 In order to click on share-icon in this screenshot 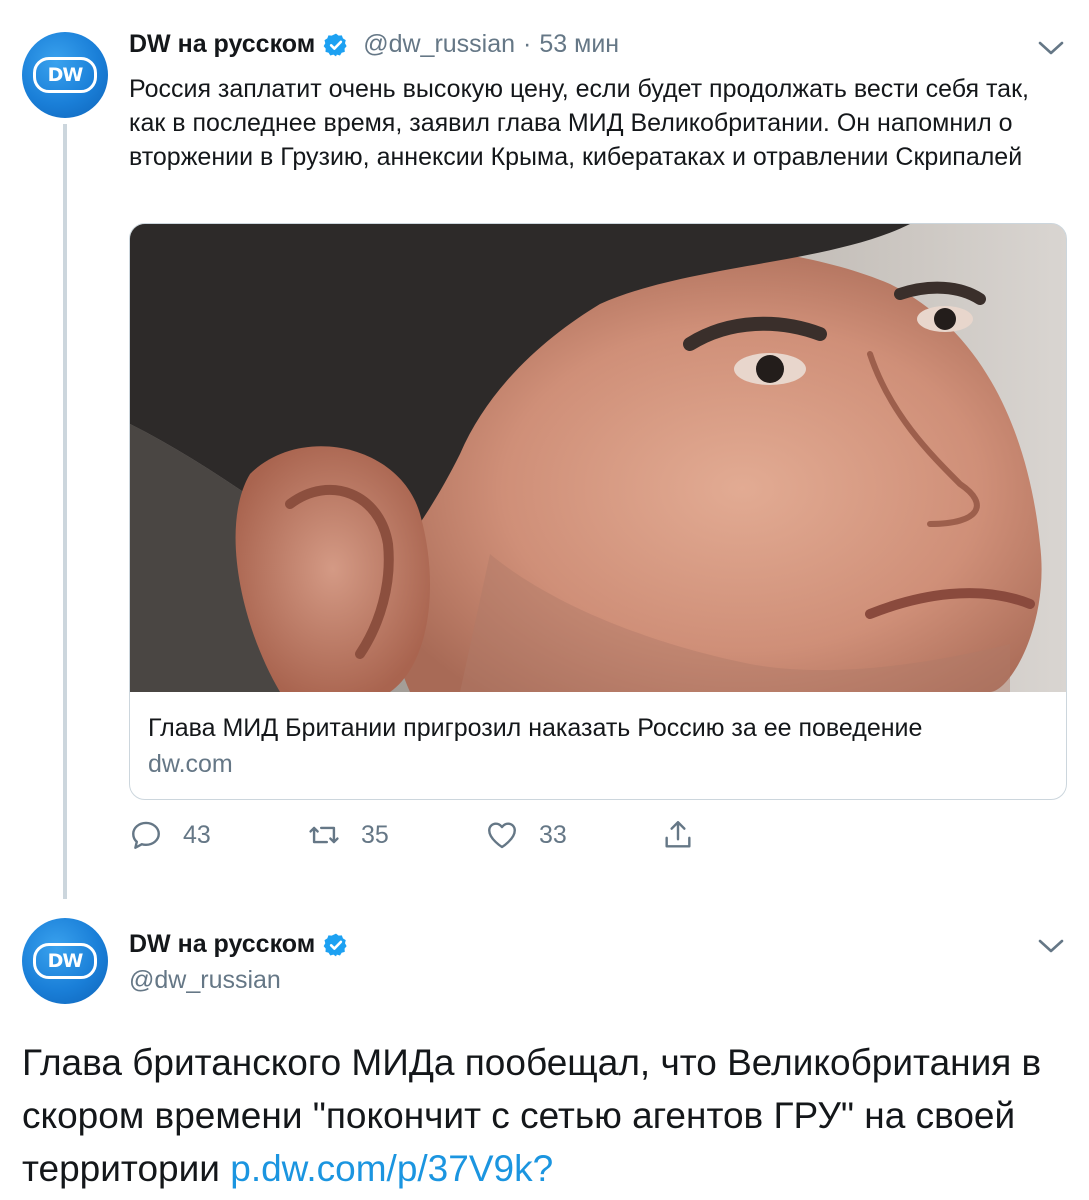, I will do `click(678, 834)`.